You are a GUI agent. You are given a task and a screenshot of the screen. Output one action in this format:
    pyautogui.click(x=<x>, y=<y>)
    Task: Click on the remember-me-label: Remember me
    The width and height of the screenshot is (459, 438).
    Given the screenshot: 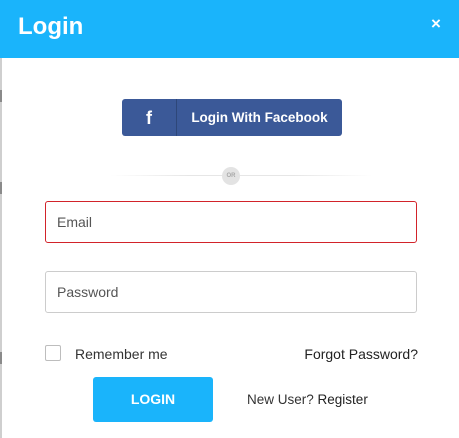 What is the action you would take?
    pyautogui.click(x=121, y=354)
    